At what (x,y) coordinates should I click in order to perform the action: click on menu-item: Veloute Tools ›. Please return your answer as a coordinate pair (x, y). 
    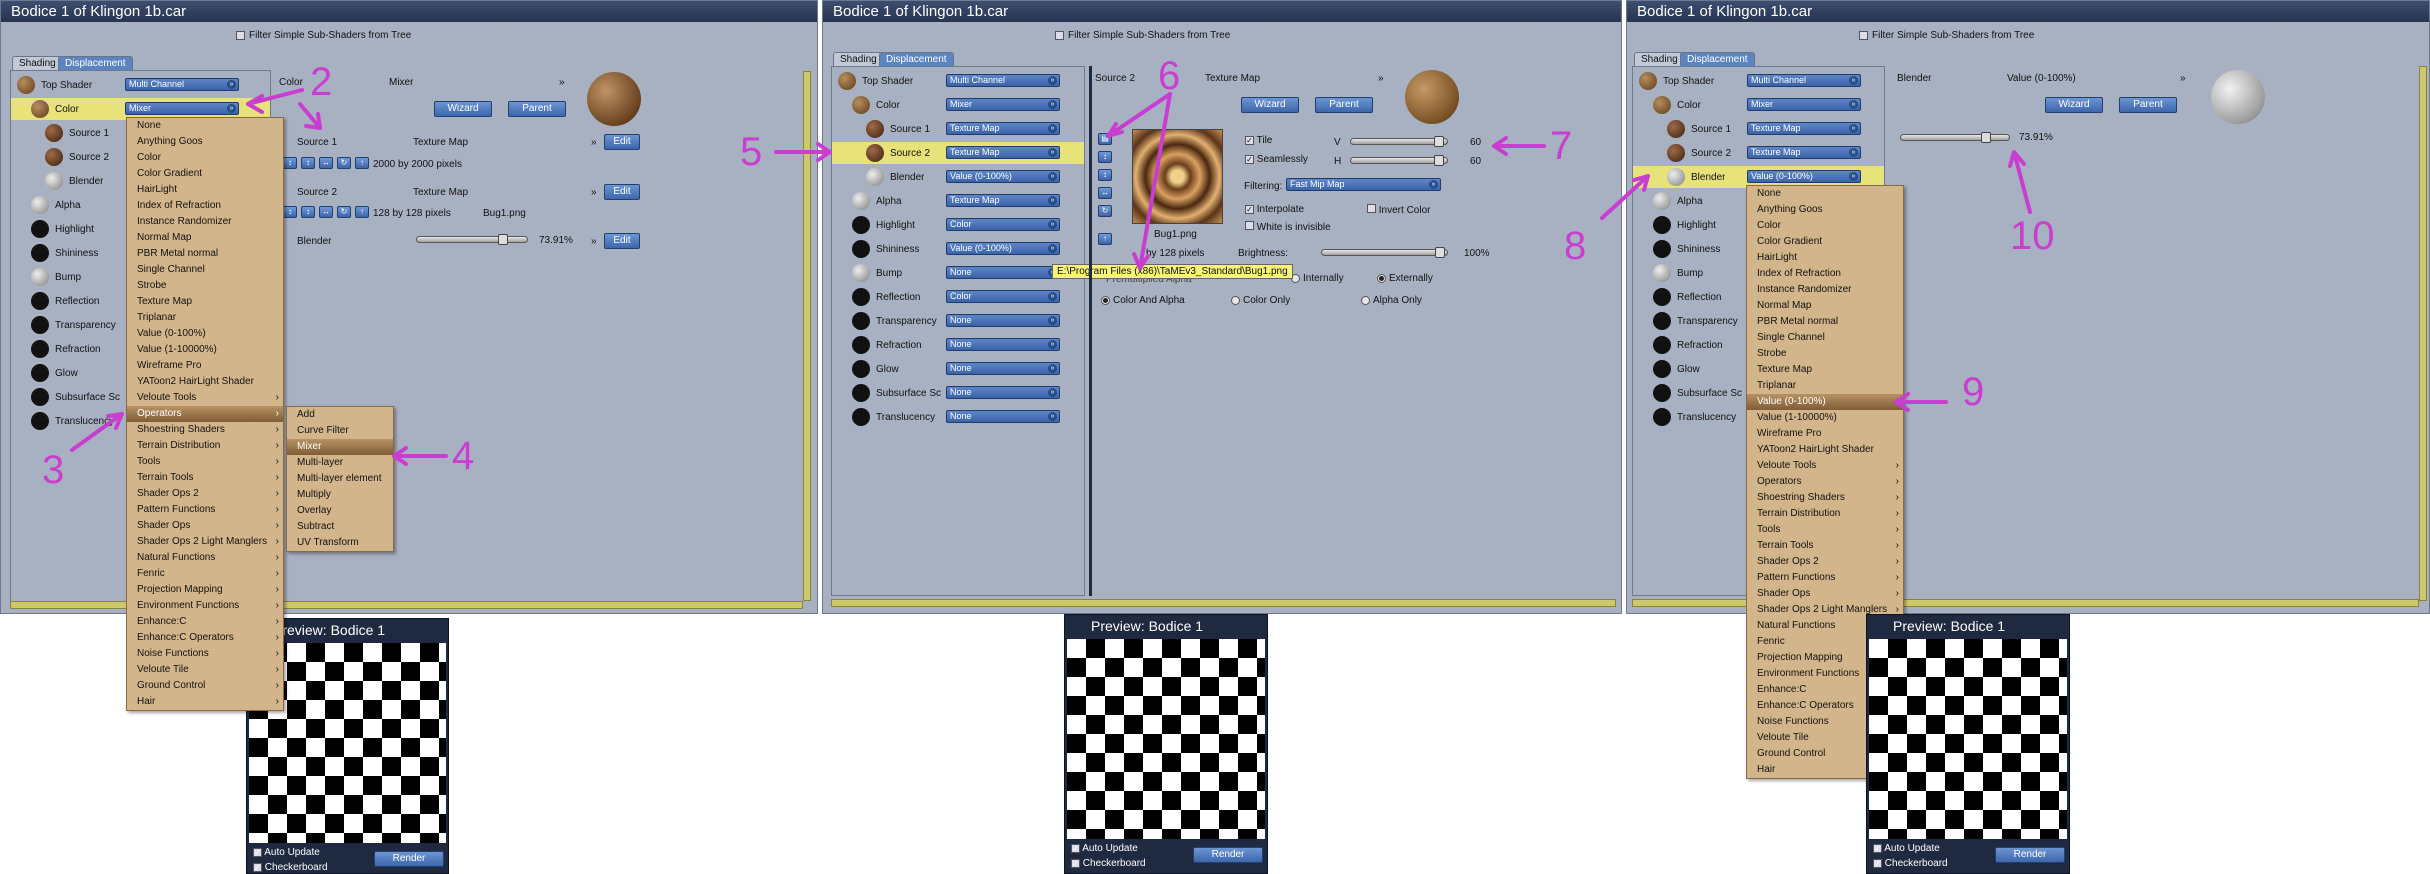
    Looking at the image, I should click on (1825, 466).